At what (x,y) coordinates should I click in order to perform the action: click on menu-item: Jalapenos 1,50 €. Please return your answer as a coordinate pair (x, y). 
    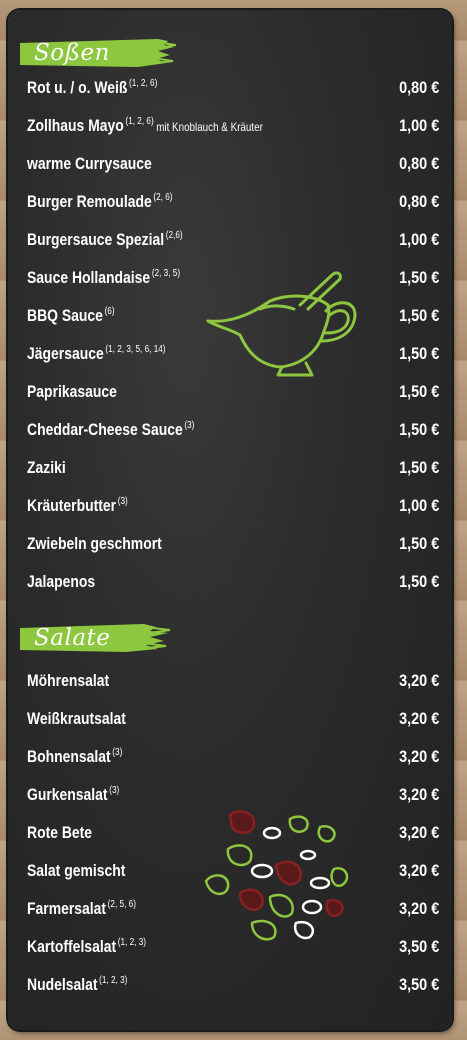
    Looking at the image, I should click on (233, 582).